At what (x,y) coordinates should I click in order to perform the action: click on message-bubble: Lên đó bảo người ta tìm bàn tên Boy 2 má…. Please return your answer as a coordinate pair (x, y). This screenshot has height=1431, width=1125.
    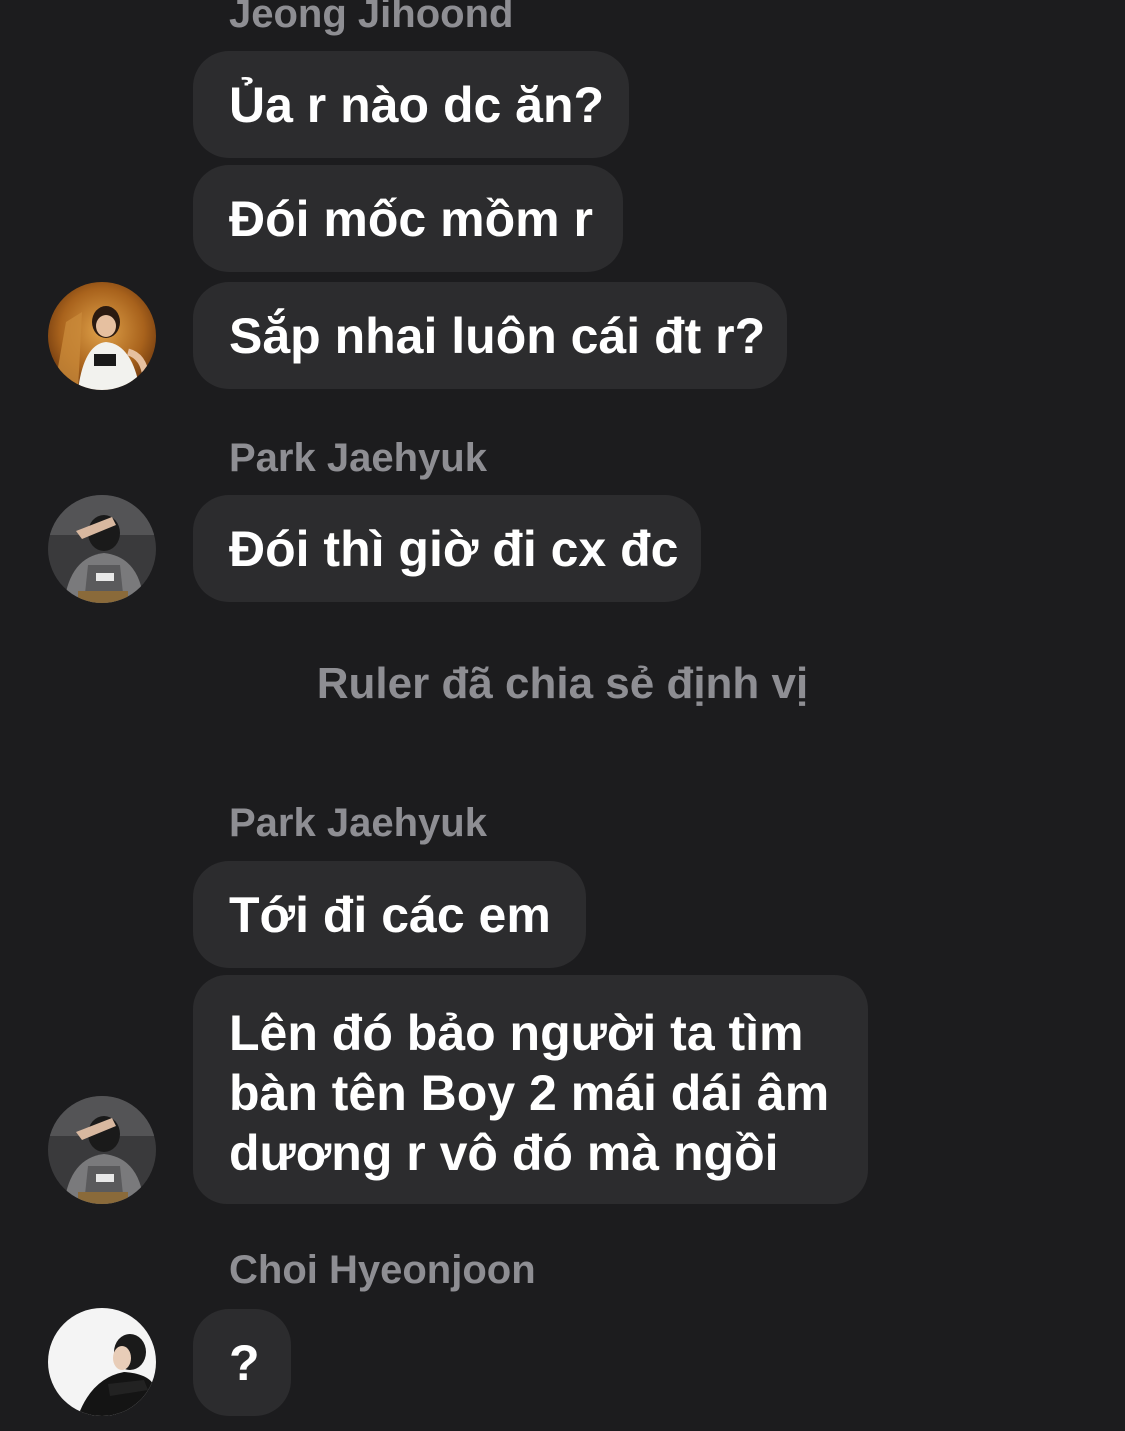
    Looking at the image, I should click on (530, 1089).